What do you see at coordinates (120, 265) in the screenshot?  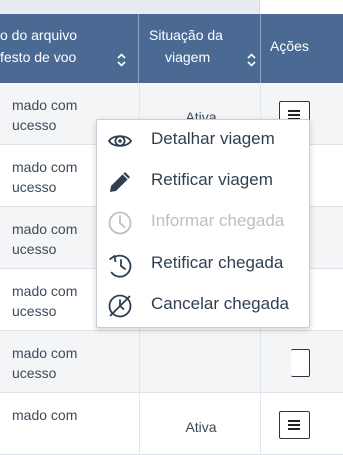 I see `clock-undo-icon` at bounding box center [120, 265].